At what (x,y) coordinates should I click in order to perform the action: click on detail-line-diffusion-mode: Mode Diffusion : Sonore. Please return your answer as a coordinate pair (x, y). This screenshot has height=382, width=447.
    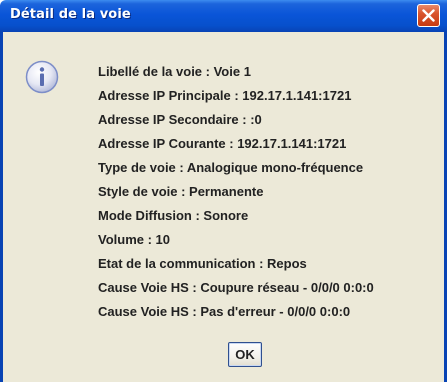
    Looking at the image, I should click on (173, 215).